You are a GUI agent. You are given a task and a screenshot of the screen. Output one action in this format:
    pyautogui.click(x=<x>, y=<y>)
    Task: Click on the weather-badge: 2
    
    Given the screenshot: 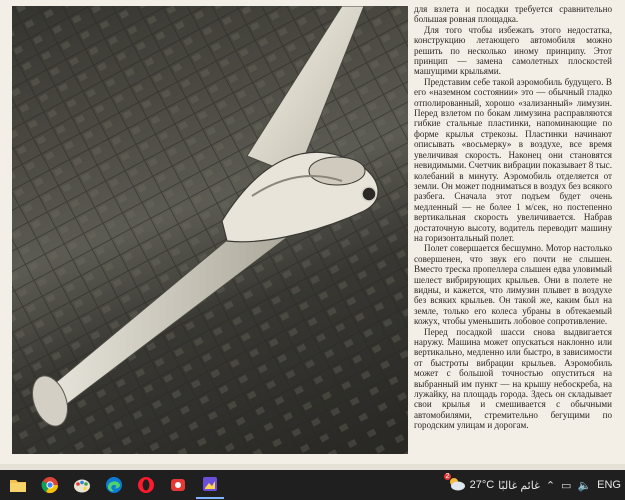 What is the action you would take?
    pyautogui.click(x=447, y=476)
    